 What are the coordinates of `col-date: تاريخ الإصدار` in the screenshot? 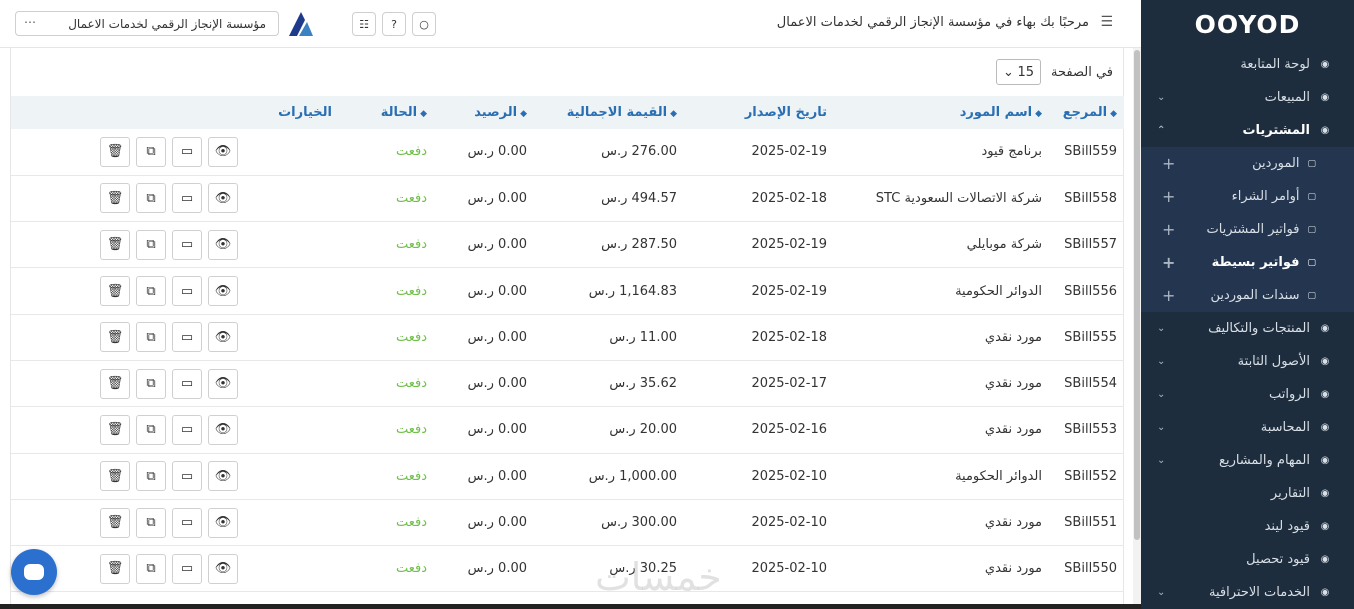 It's located at (759, 112).